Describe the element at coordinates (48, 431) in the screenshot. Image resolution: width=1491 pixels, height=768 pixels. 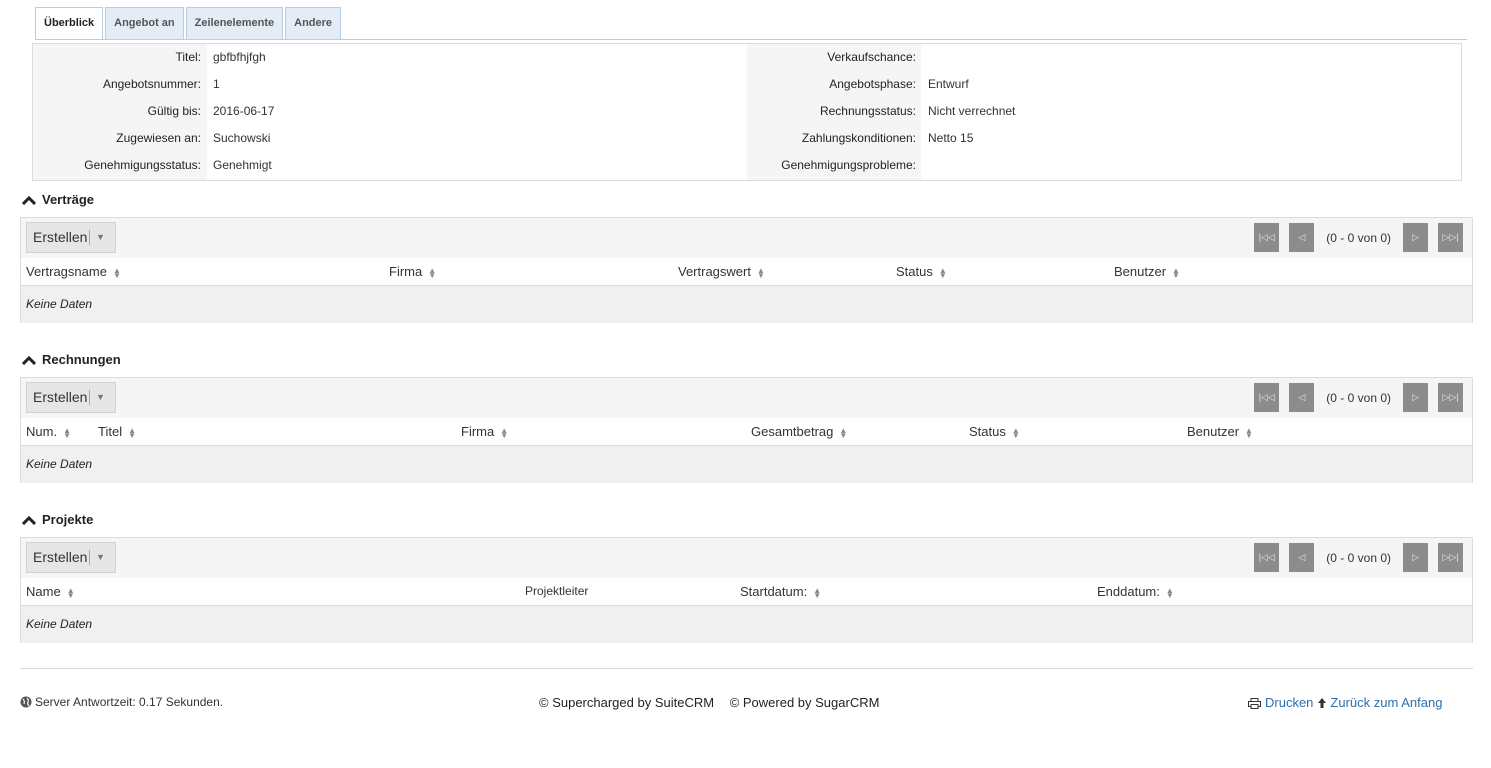
I see `column-header-num: Num. ▲ ▼` at that location.